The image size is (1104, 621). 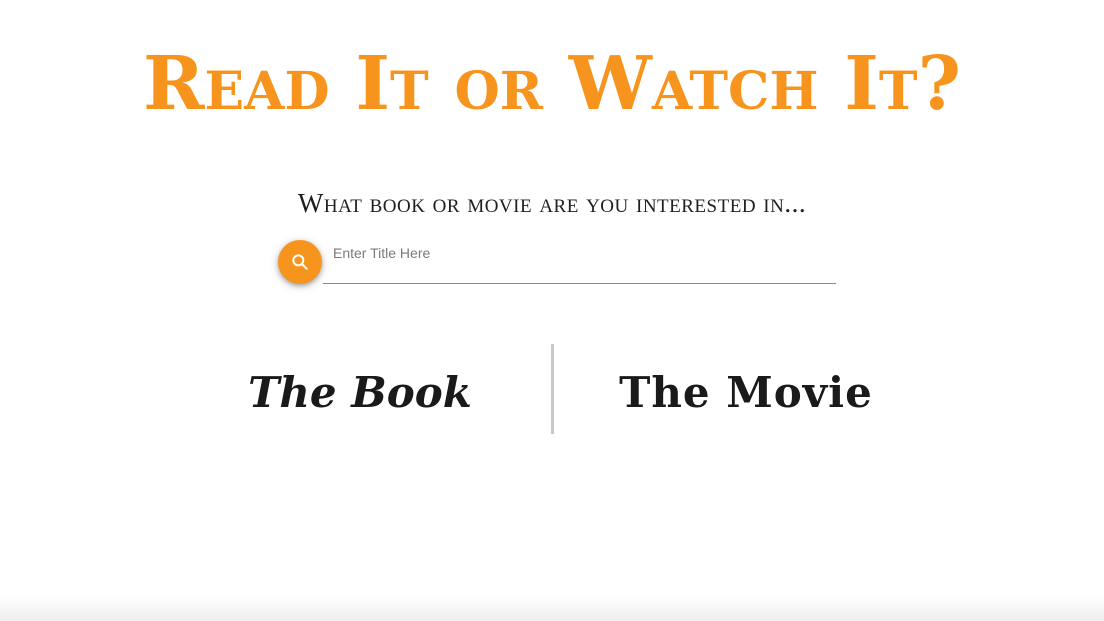 I want to click on book-heading: The Book, so click(x=360, y=392).